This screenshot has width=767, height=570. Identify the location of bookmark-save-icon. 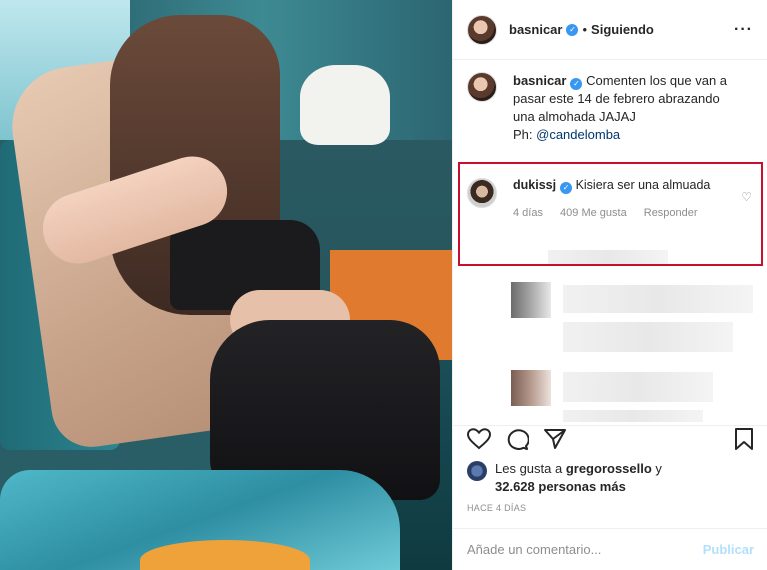
(744, 441).